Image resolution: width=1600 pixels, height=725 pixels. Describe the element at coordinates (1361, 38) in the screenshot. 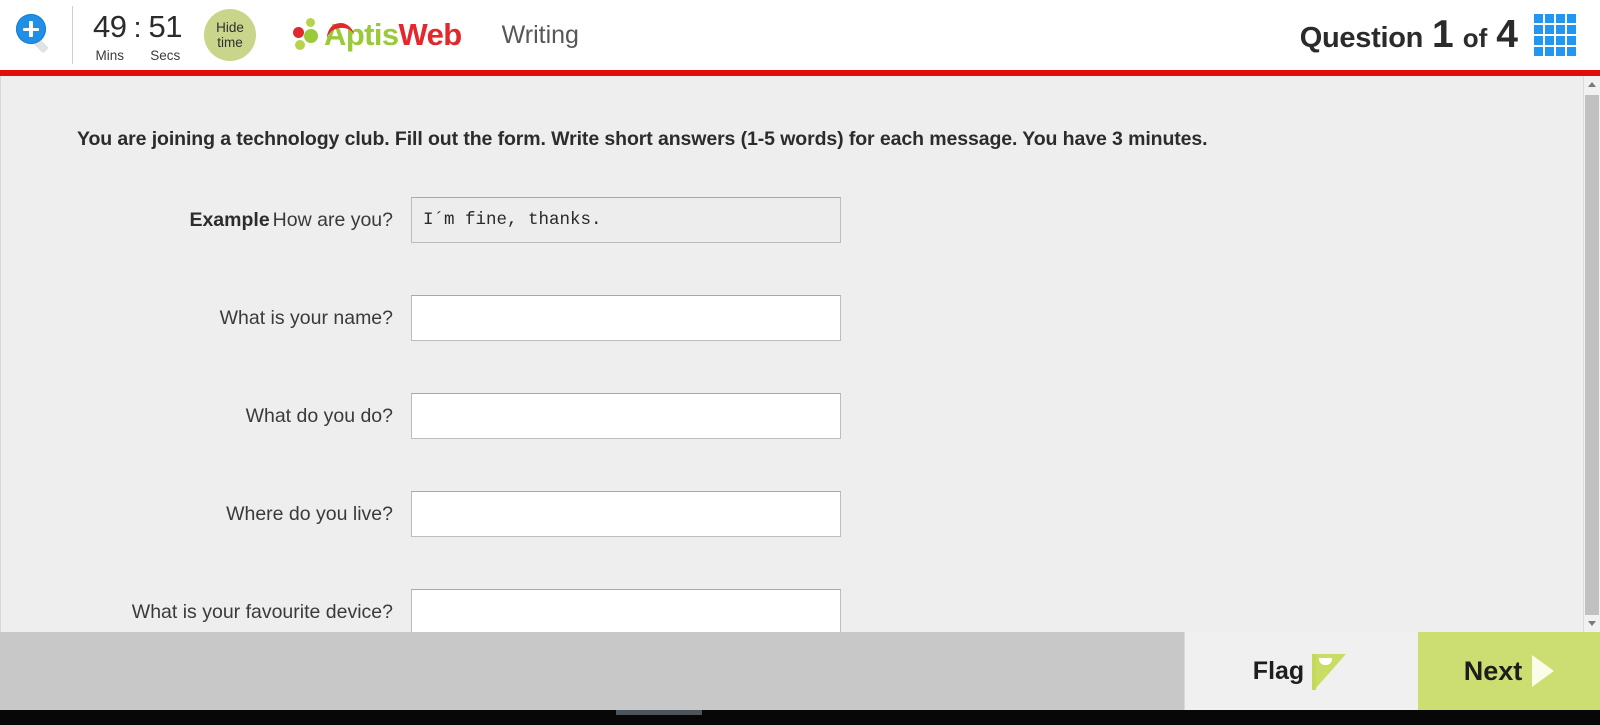

I see `question-counter-label: Question` at that location.